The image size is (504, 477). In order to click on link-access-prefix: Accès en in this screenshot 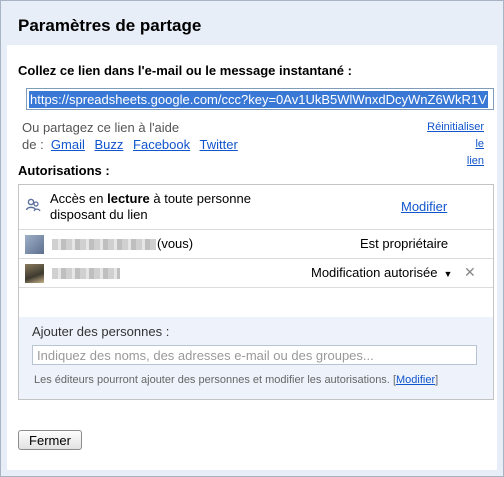, I will do `click(77, 198)`.